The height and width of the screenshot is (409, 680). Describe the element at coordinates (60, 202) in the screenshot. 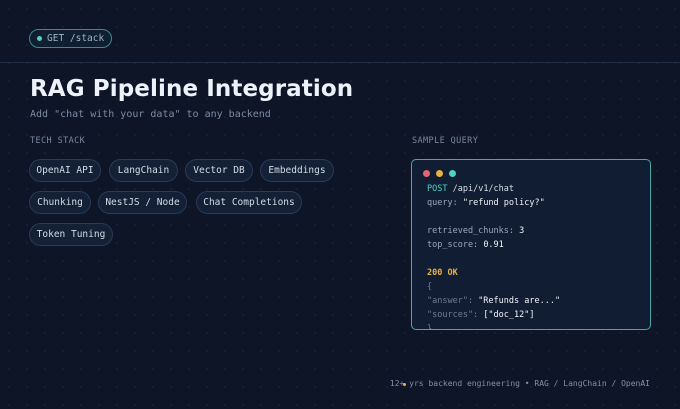

I see `chip-chunking: Chunking` at that location.